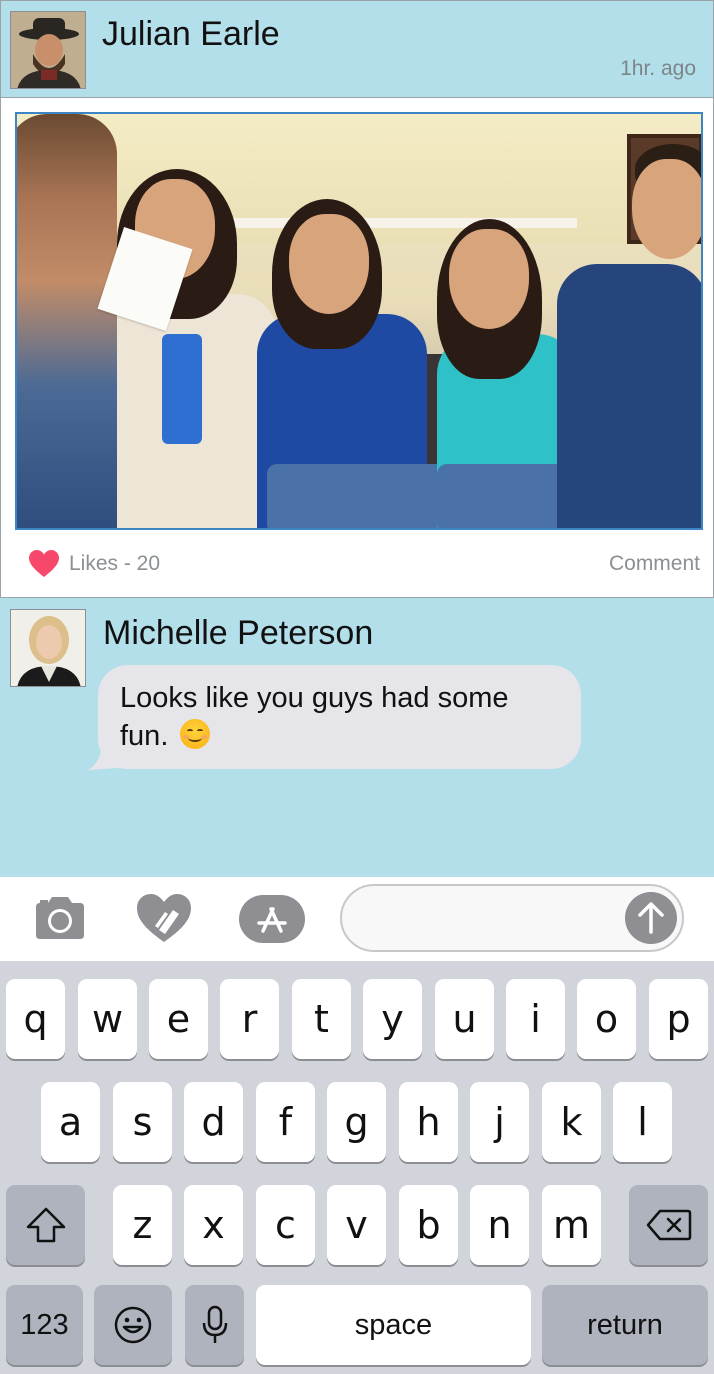 This screenshot has width=714, height=1374. What do you see at coordinates (48, 648) in the screenshot?
I see `michelle-avatar` at bounding box center [48, 648].